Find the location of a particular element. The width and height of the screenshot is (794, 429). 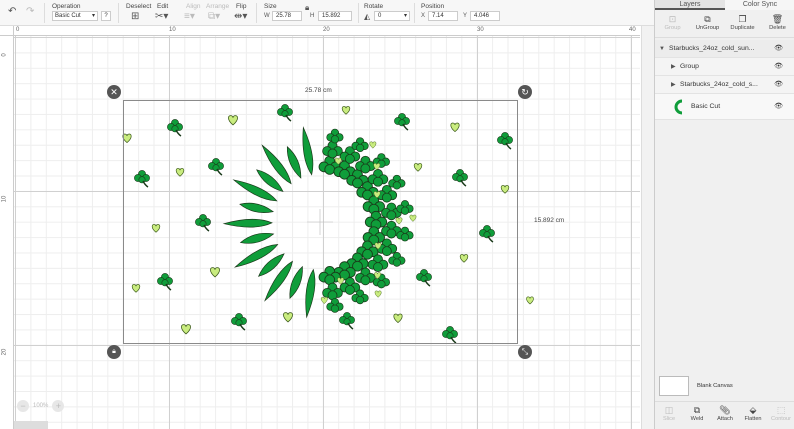

contour-label: Contour is located at coordinates (781, 419).